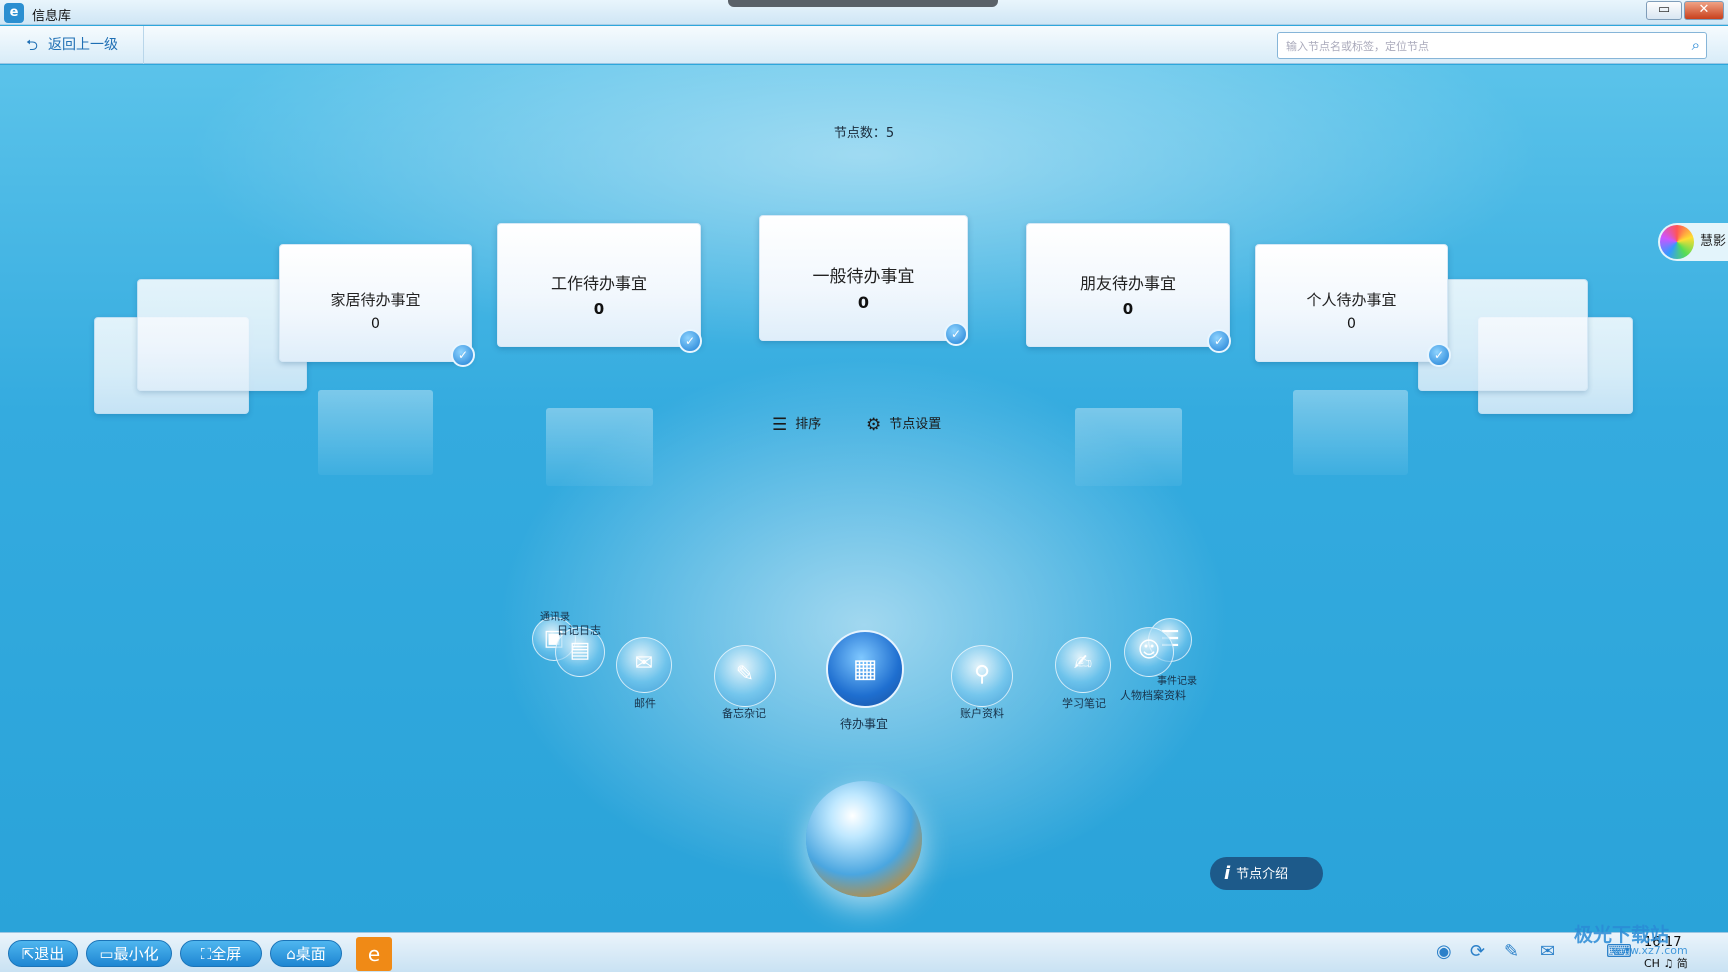 This screenshot has height=972, width=1728. What do you see at coordinates (1696, 45) in the screenshot?
I see `search-icon: ⌕` at bounding box center [1696, 45].